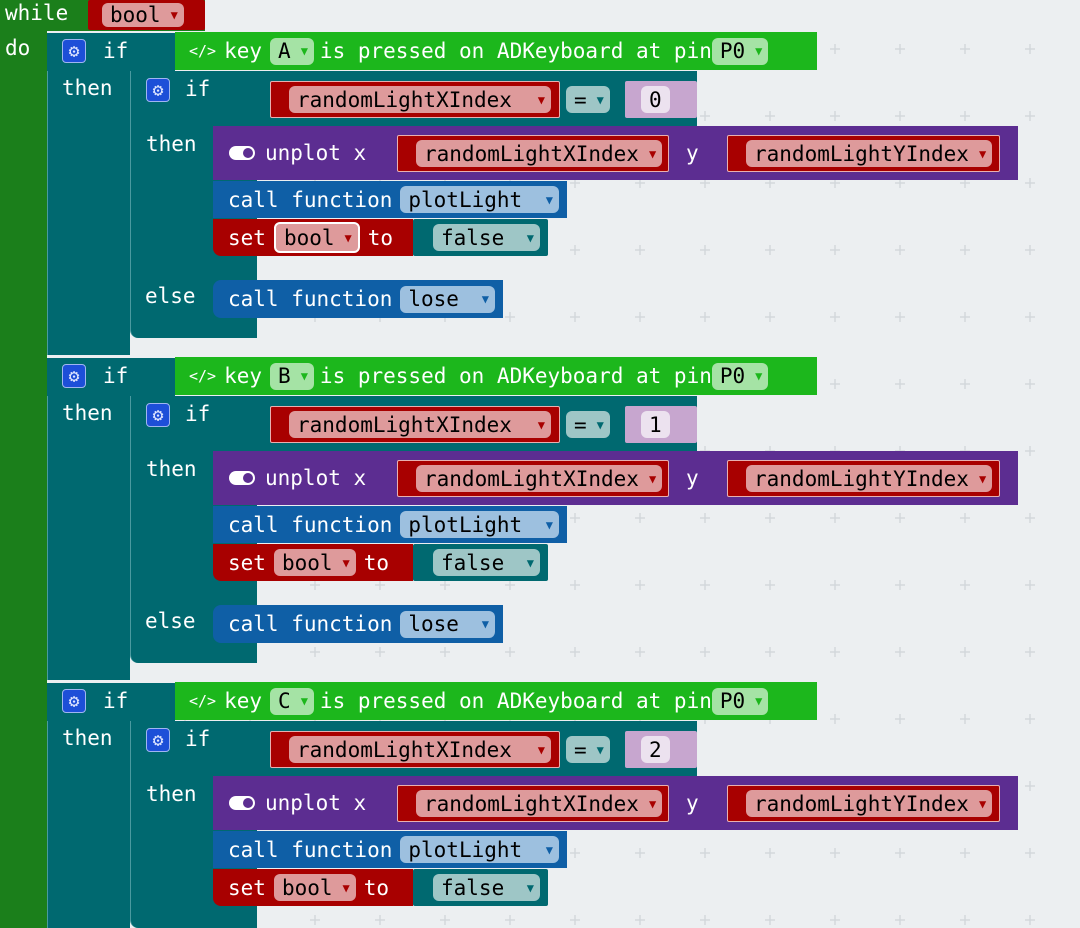 This screenshot has height=928, width=1080. Describe the element at coordinates (242, 803) in the screenshot. I see `led-toggle-icon` at that location.